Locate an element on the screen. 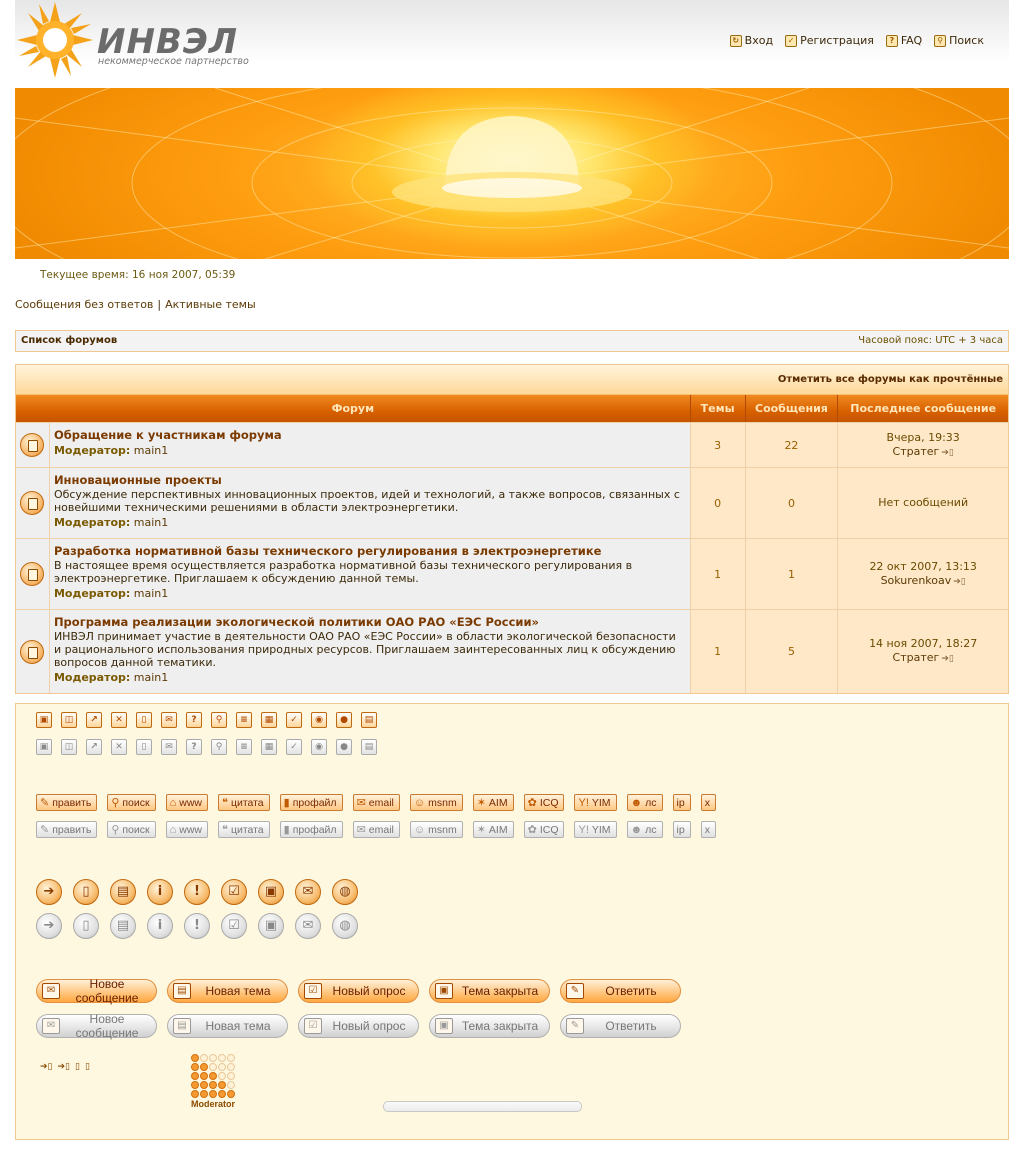  help-icon: ? is located at coordinates (194, 720).